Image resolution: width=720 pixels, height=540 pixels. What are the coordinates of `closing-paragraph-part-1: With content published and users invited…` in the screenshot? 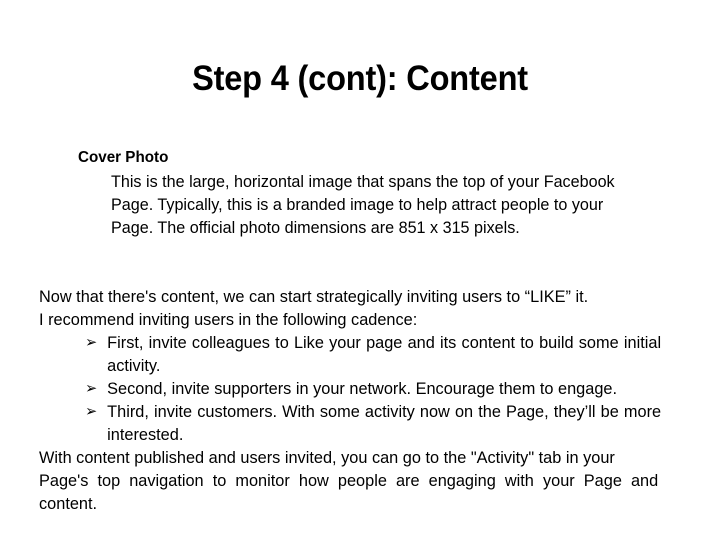 It's located at (327, 457).